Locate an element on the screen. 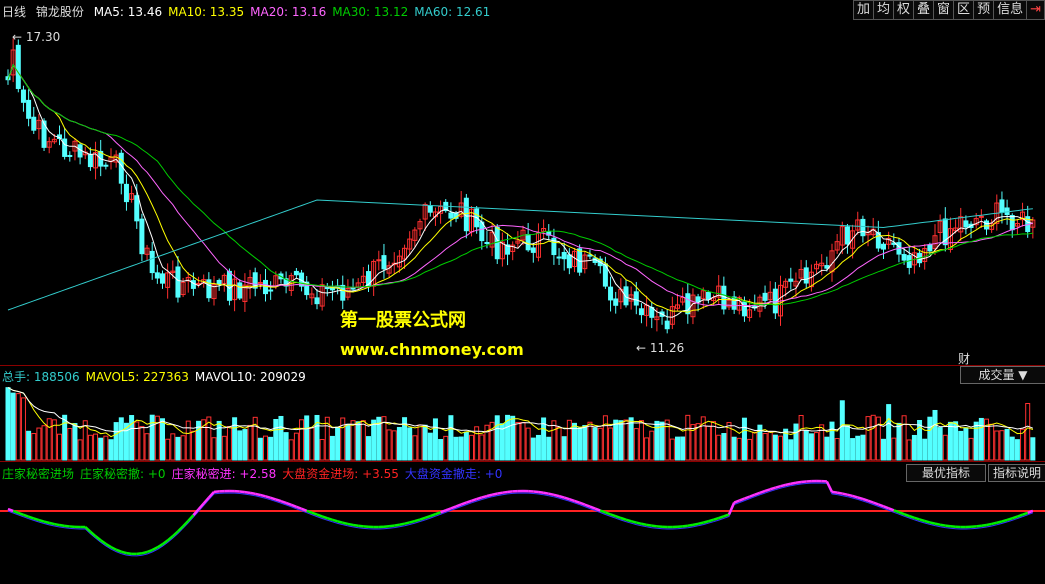  chevron-down-icon: ▼ is located at coordinates (1023, 375).